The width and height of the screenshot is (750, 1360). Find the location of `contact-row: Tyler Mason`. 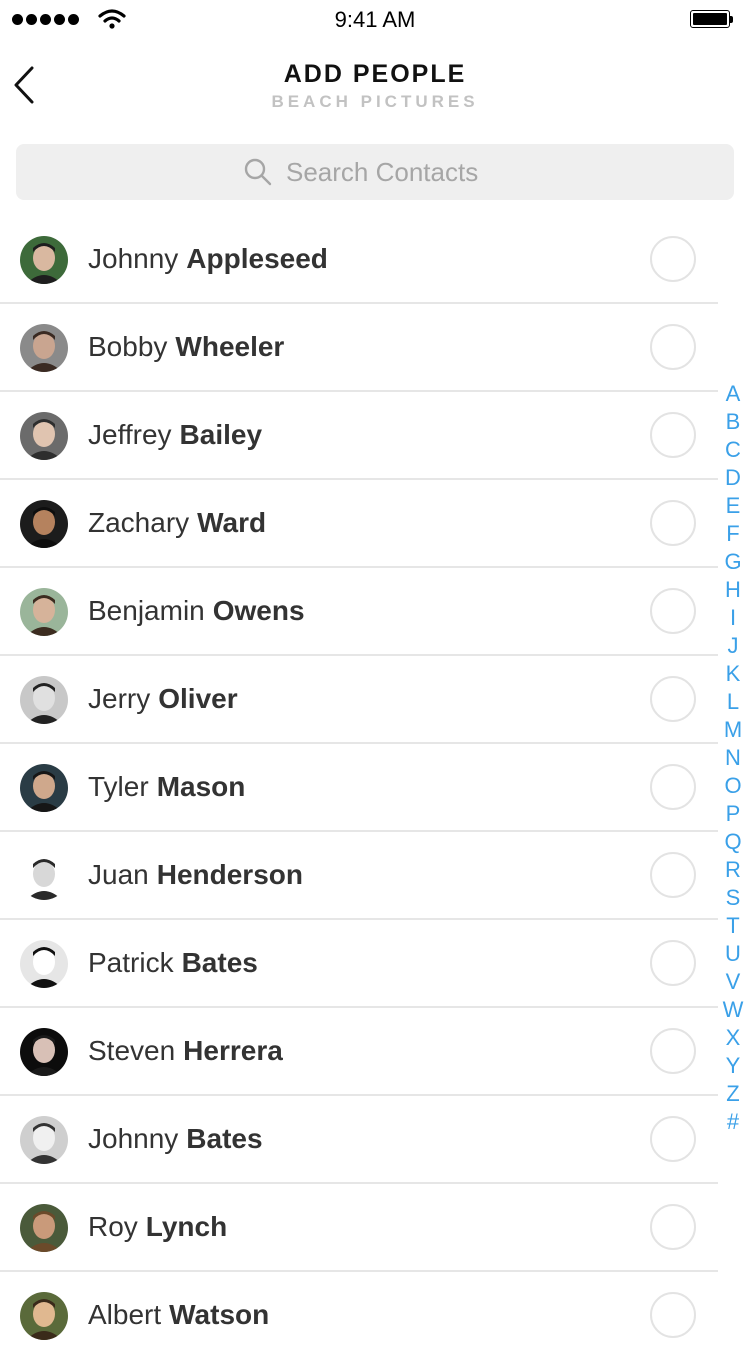

contact-row: Tyler Mason is located at coordinates (359, 788).